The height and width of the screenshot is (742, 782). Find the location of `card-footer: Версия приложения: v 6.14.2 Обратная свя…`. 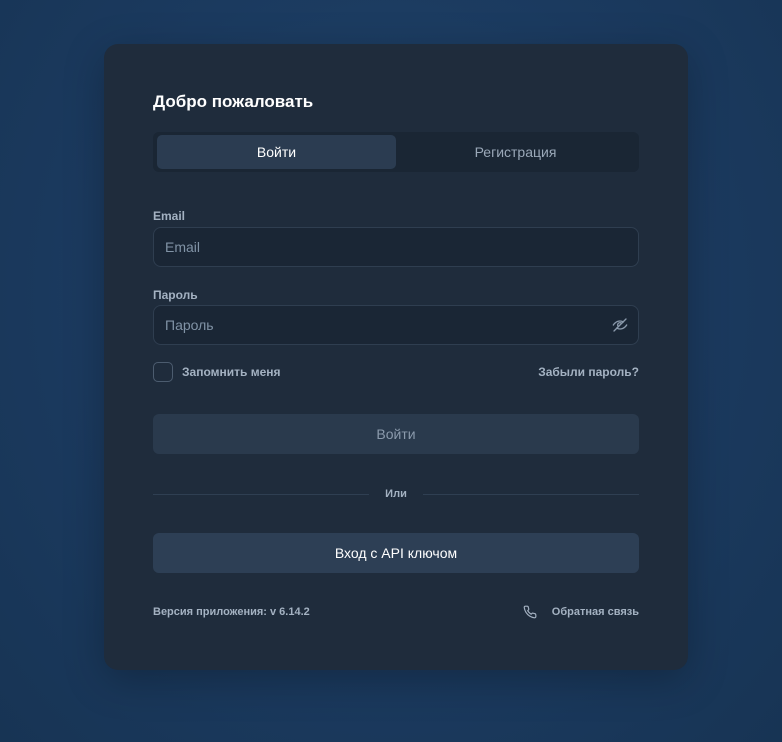

card-footer: Версия приложения: v 6.14.2 Обратная свя… is located at coordinates (396, 612).